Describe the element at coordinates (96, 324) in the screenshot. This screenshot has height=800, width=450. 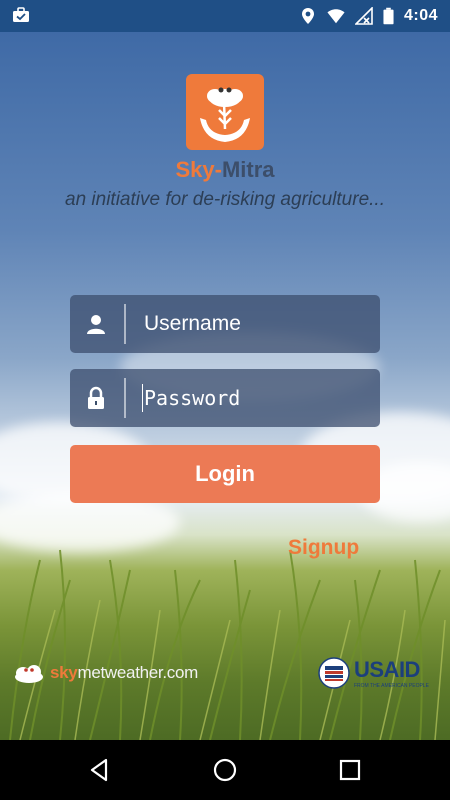
I see `user-icon` at that location.